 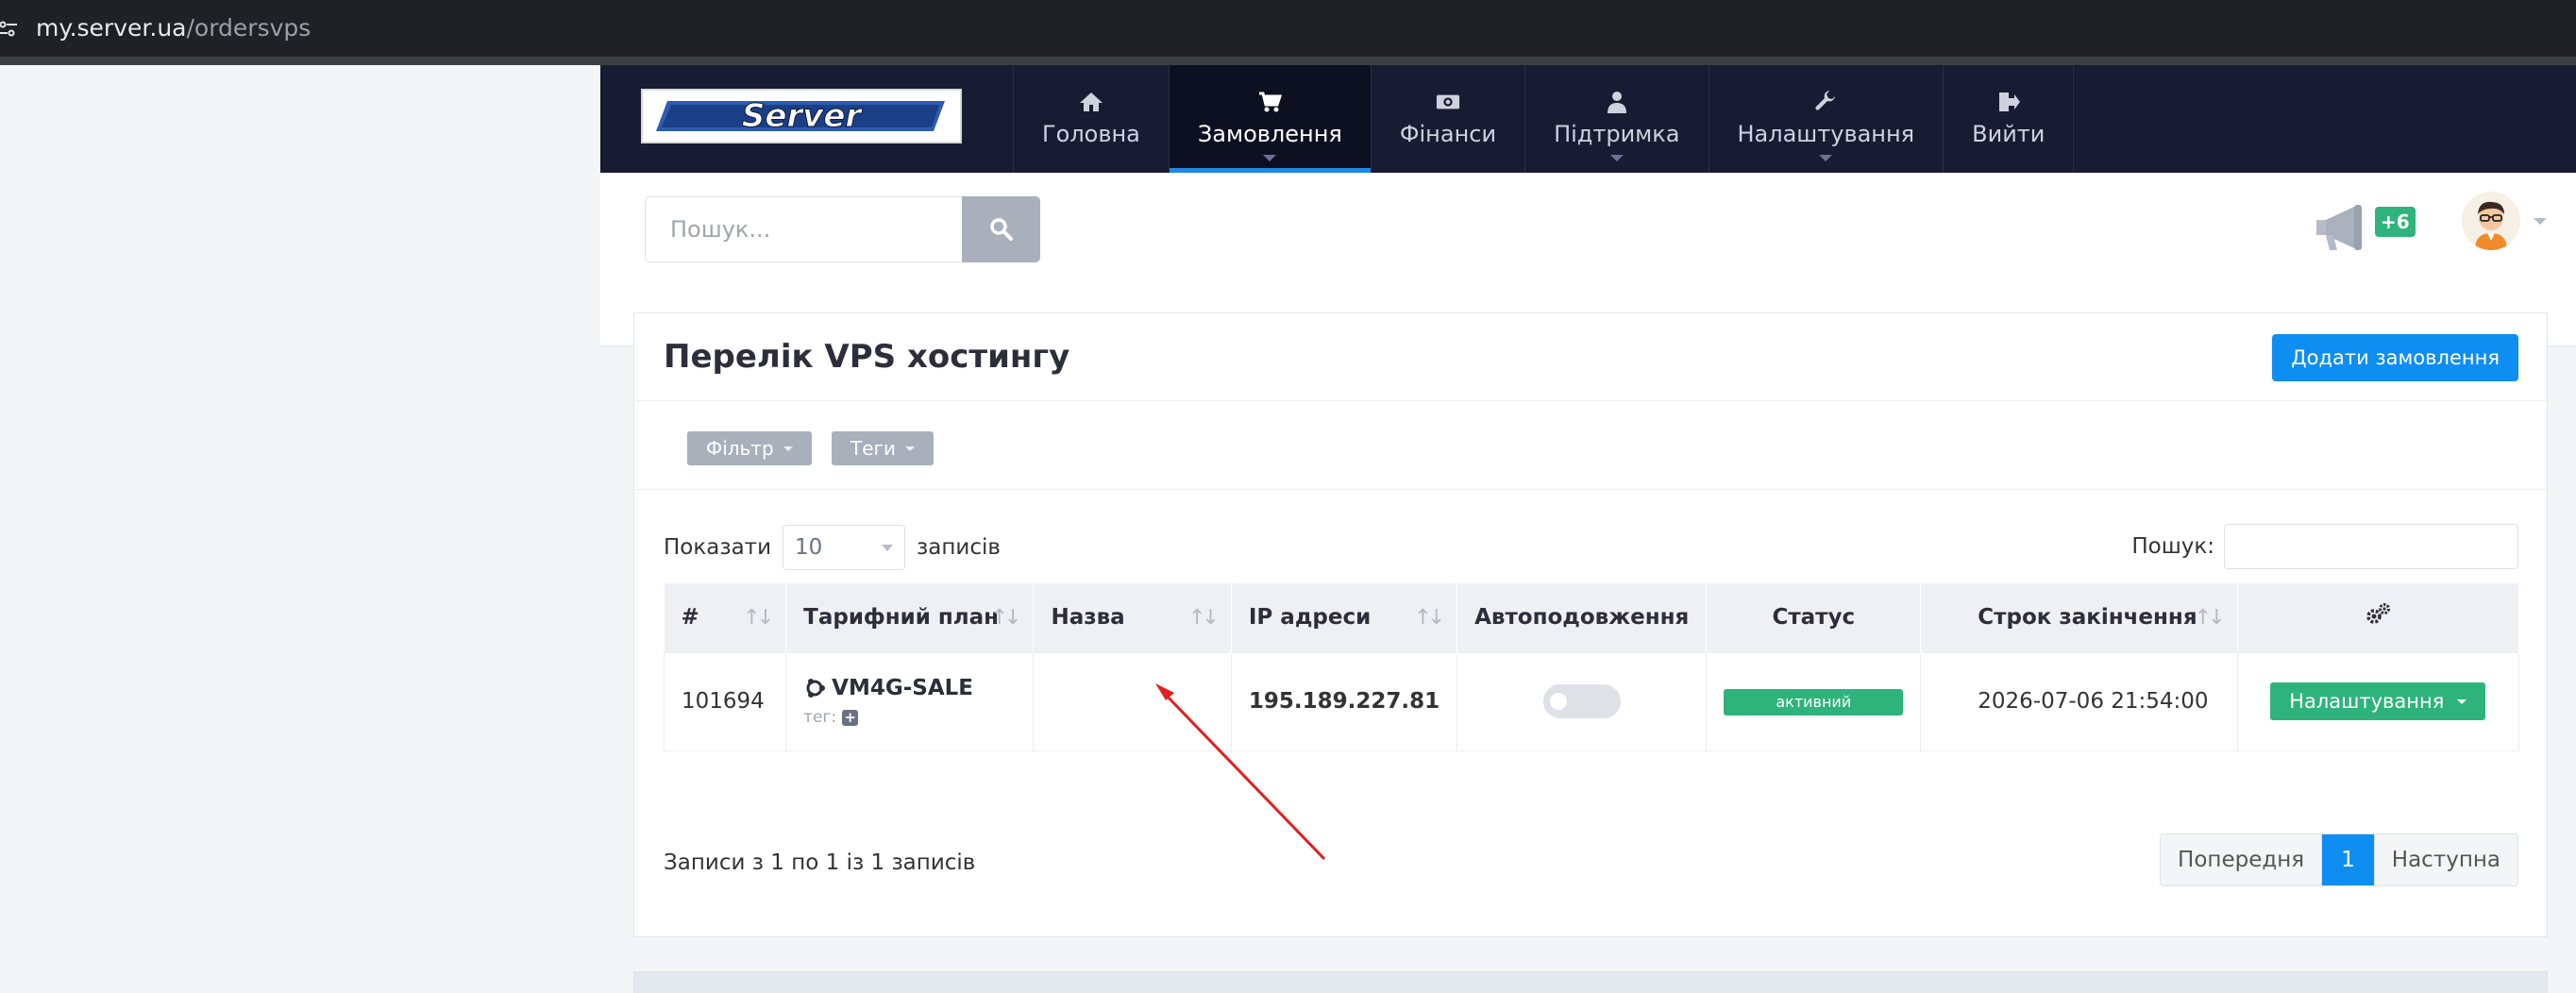 What do you see at coordinates (1288, 32) in the screenshot?
I see `browser-address-bar: my.server.ua/ordersvps` at bounding box center [1288, 32].